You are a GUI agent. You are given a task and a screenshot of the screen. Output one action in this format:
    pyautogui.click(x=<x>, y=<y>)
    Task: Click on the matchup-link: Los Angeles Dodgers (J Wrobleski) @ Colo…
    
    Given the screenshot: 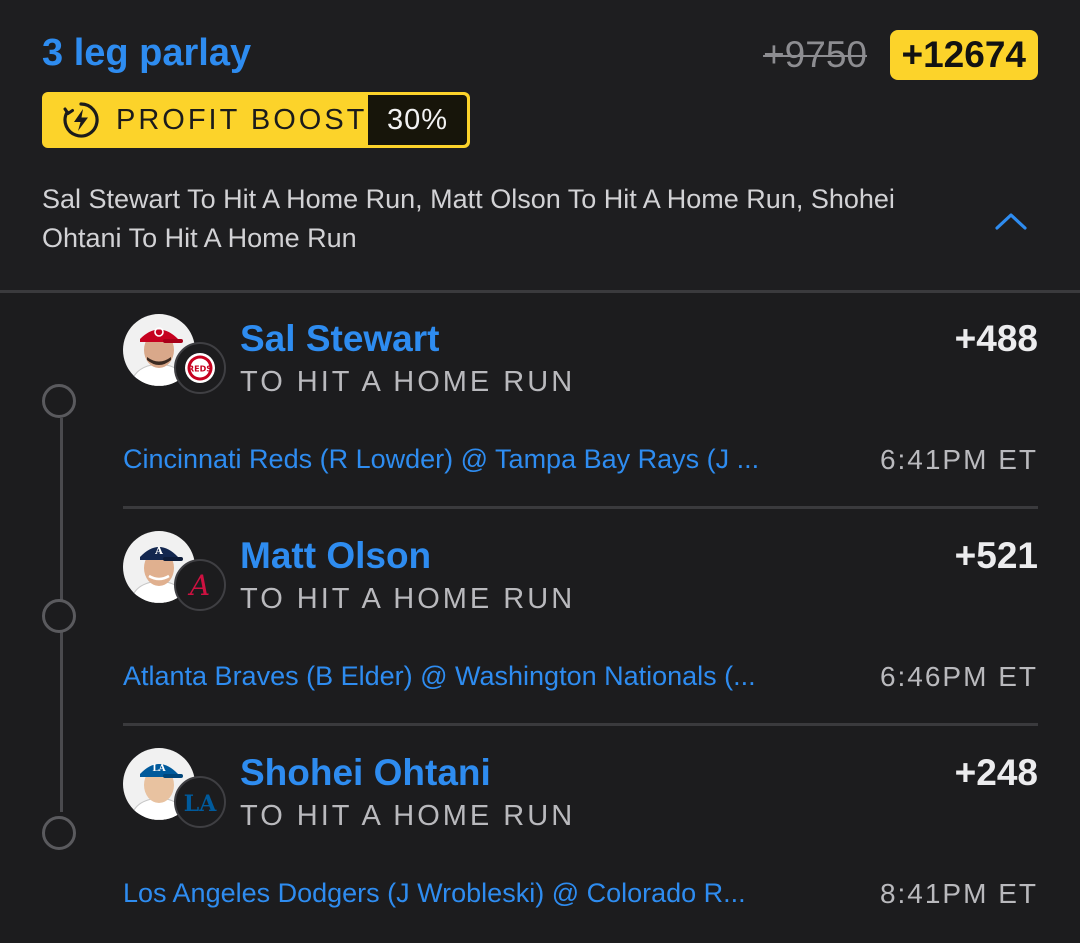 What is the action you would take?
    pyautogui.click(x=434, y=893)
    